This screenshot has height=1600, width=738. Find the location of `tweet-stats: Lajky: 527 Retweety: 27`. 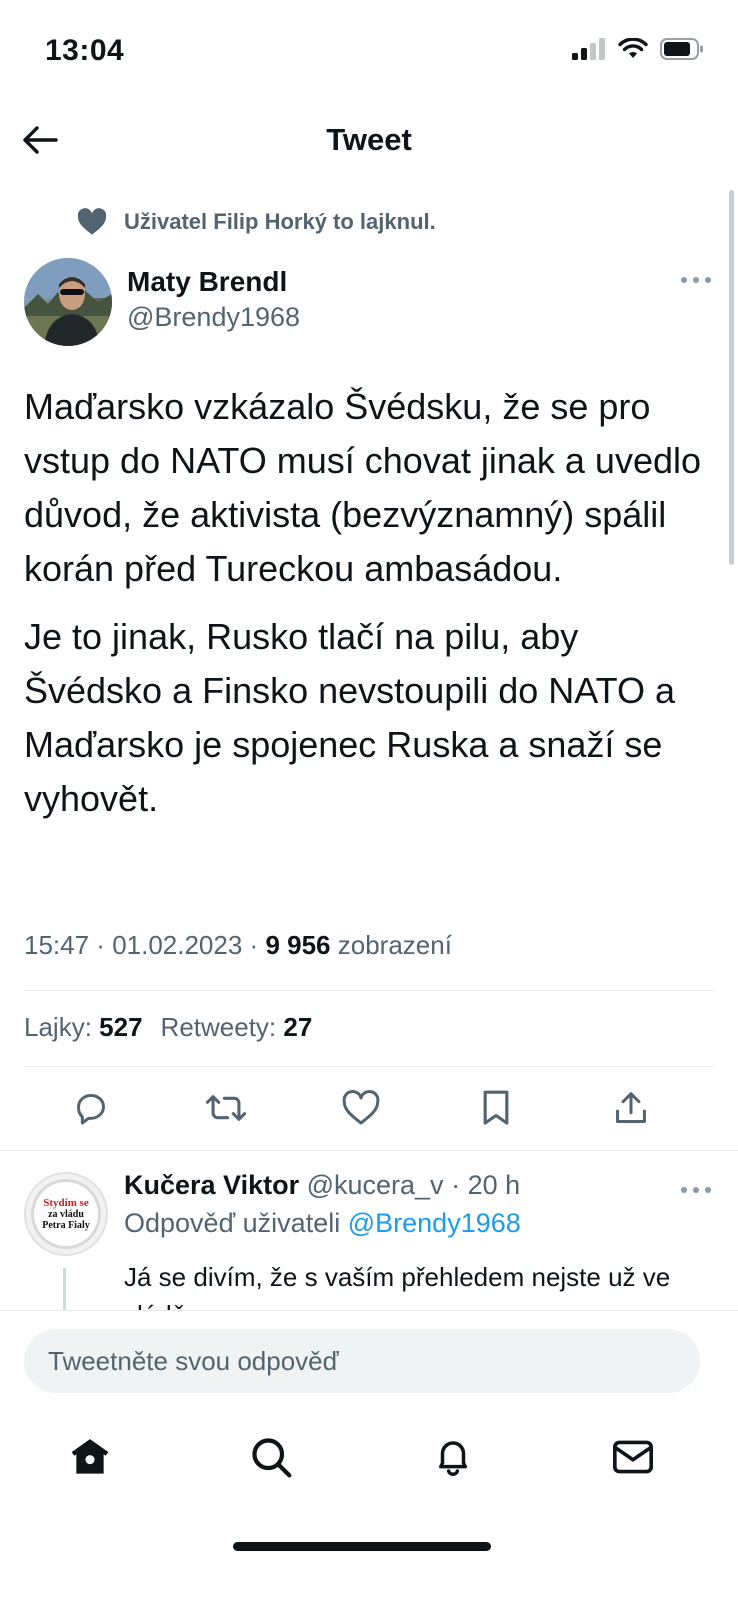

tweet-stats: Lajky: 527 Retweety: 27 is located at coordinates (168, 1027).